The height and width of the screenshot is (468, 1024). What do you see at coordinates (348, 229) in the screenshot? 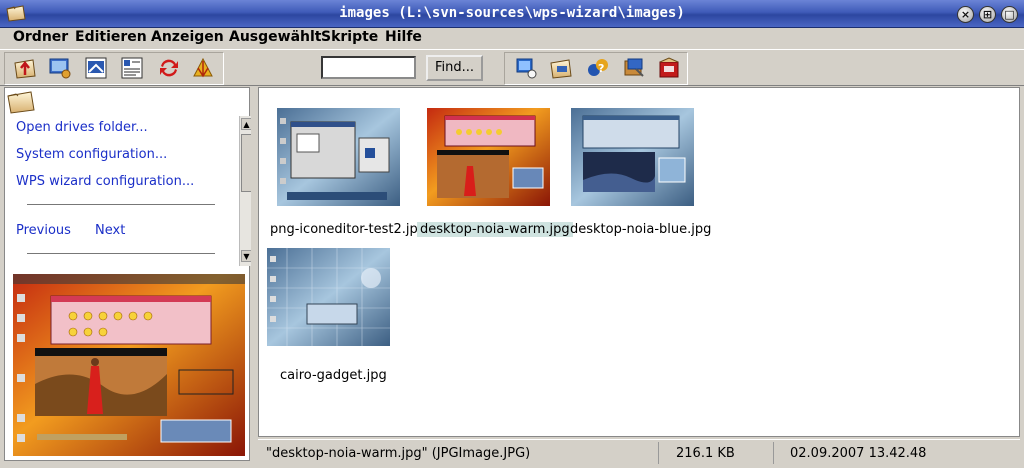
I see `file-label: png-iconeditor-test2.jpg` at bounding box center [348, 229].